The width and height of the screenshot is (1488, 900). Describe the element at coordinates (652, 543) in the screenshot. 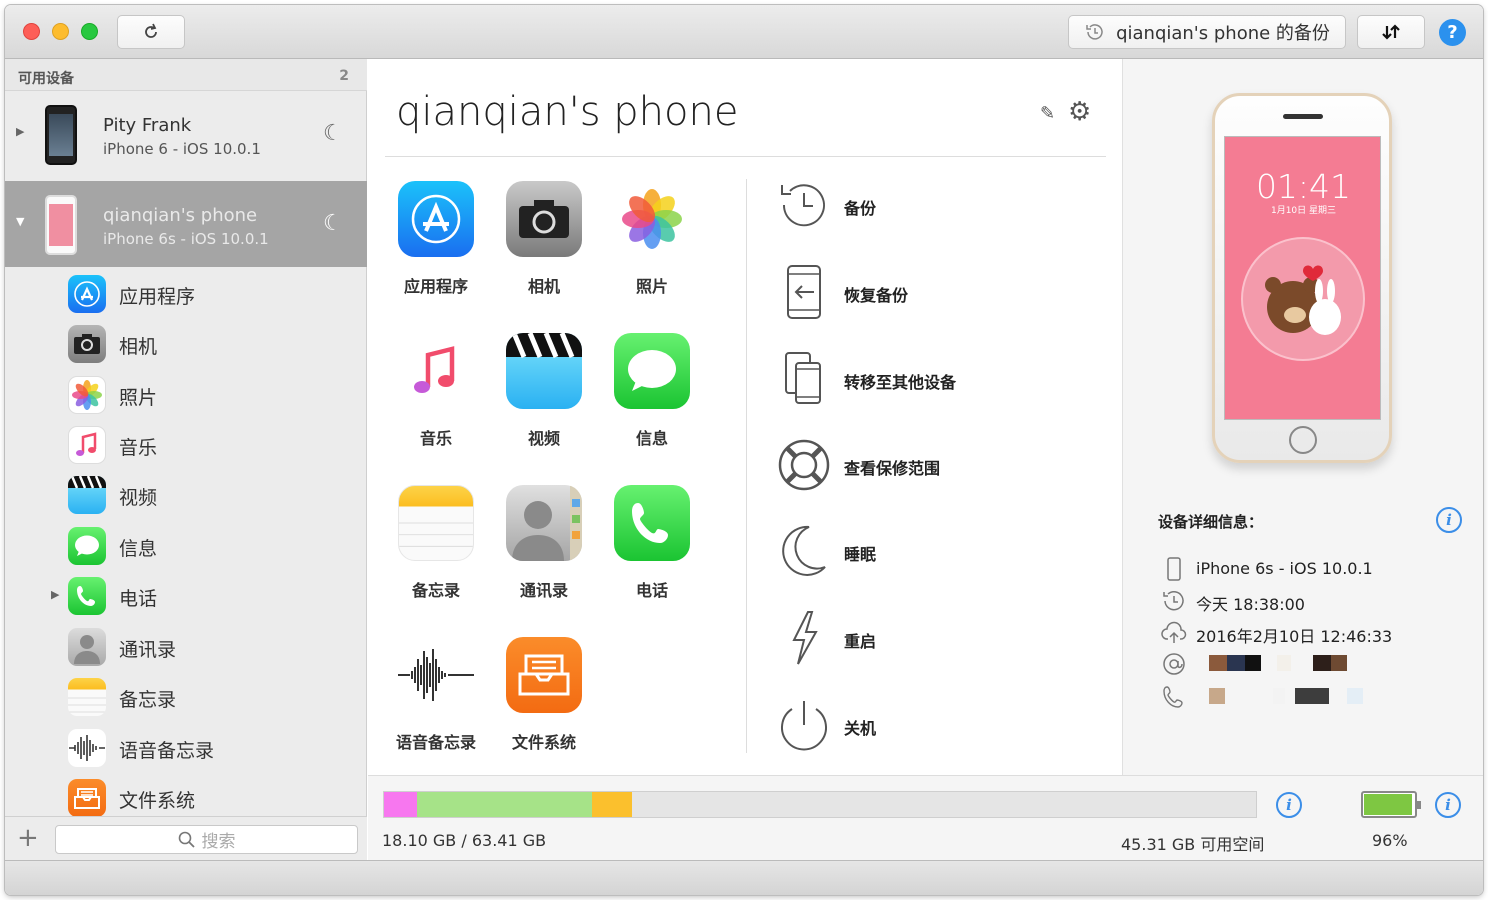

I see `app-tile-phone: 电话` at that location.